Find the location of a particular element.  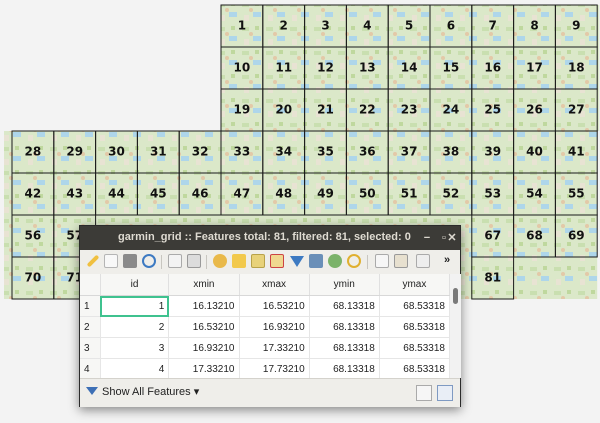

grid-cell-label: 8 is located at coordinates (534, 26).